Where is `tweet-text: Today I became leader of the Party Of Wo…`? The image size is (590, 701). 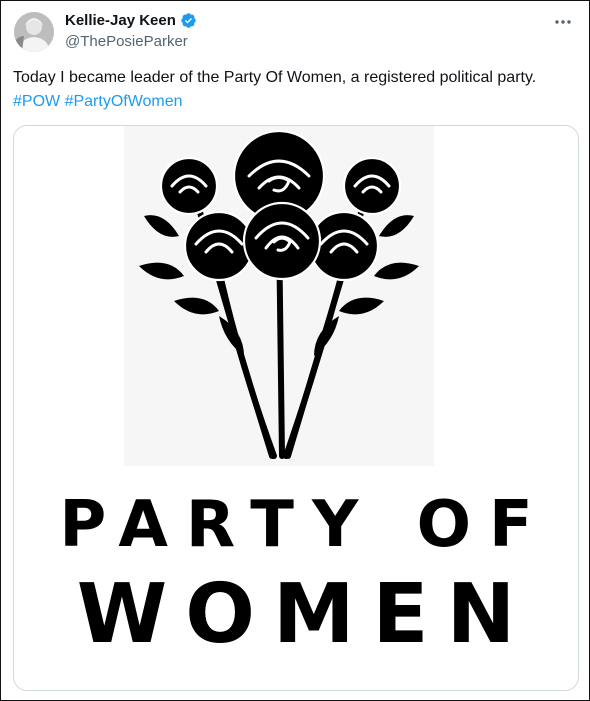
tweet-text: Today I became leader of the Party Of Wo… is located at coordinates (293, 90).